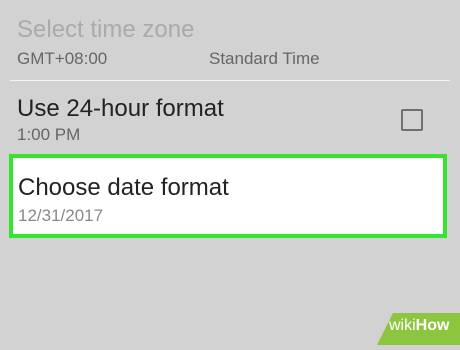  I want to click on time-zone-title: Select time zone, so click(106, 29).